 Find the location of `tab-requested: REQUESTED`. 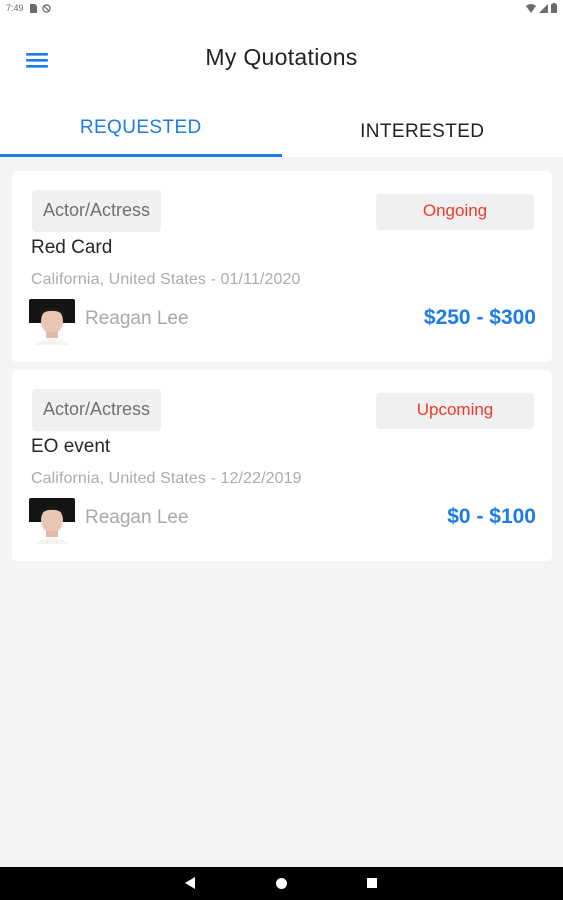

tab-requested: REQUESTED is located at coordinates (141, 128).